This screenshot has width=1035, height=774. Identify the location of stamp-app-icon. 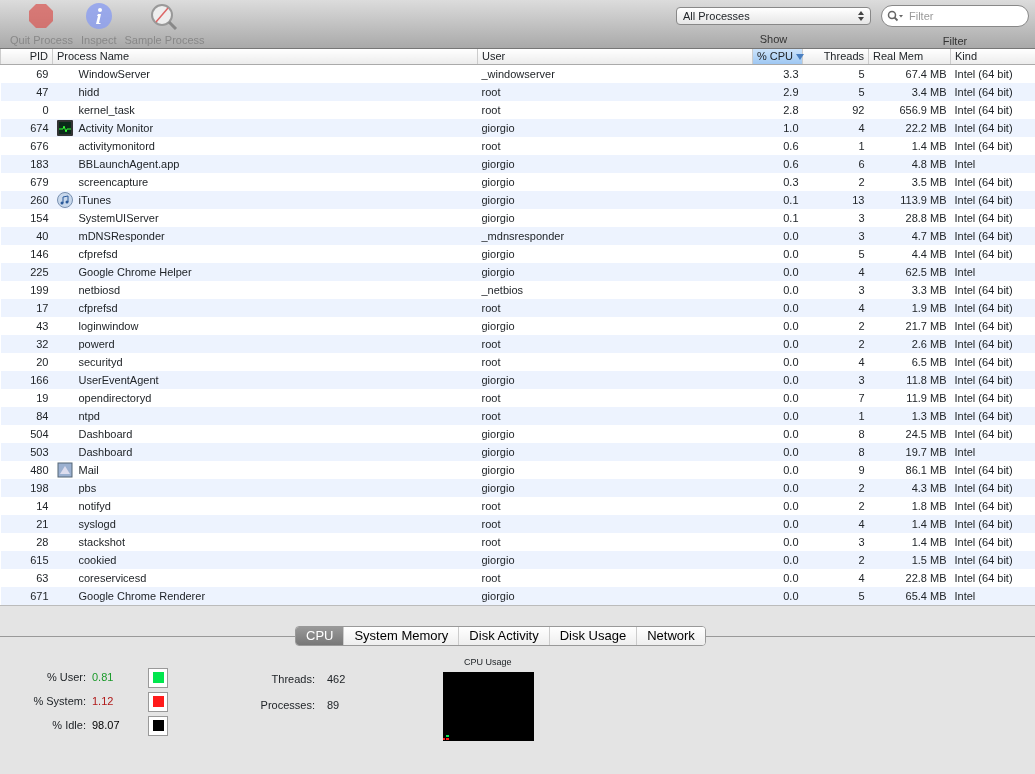
(64, 469).